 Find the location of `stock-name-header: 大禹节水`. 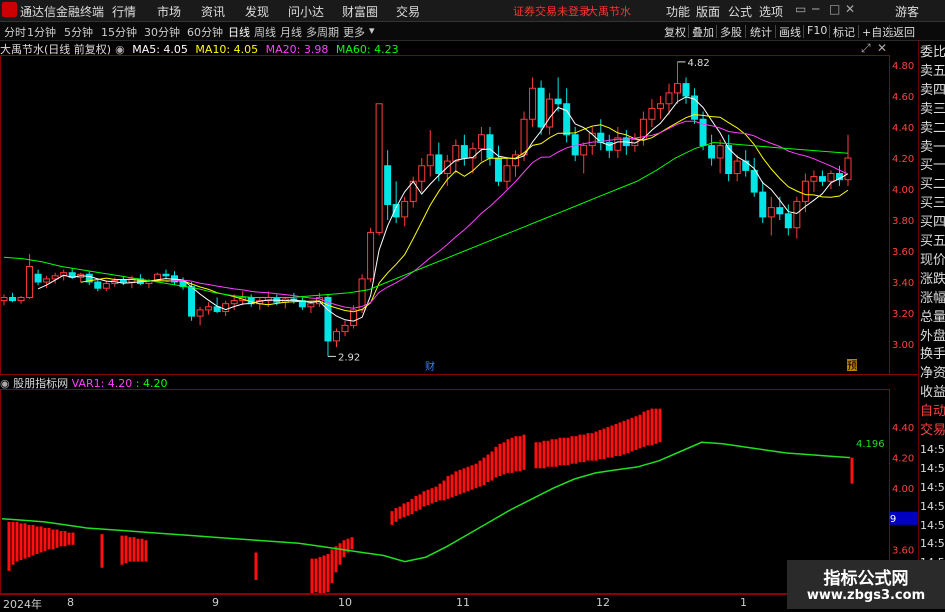

stock-name-header: 大禹节水 is located at coordinates (609, 11).